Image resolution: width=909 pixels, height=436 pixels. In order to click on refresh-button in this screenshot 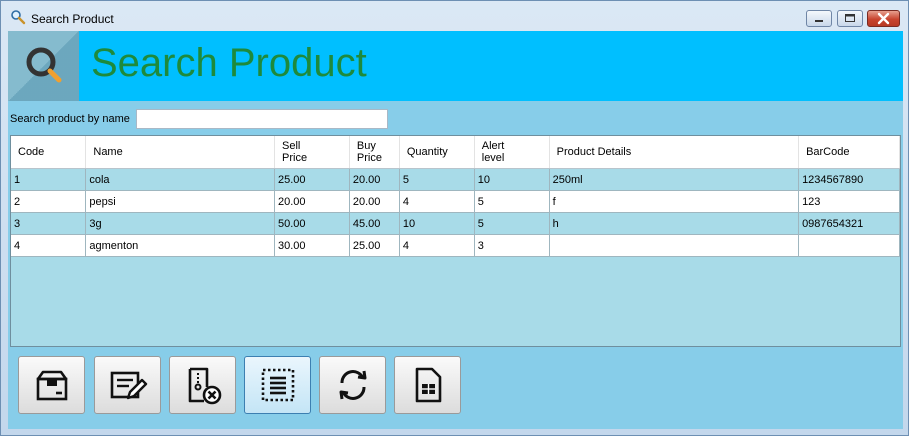, I will do `click(352, 385)`.